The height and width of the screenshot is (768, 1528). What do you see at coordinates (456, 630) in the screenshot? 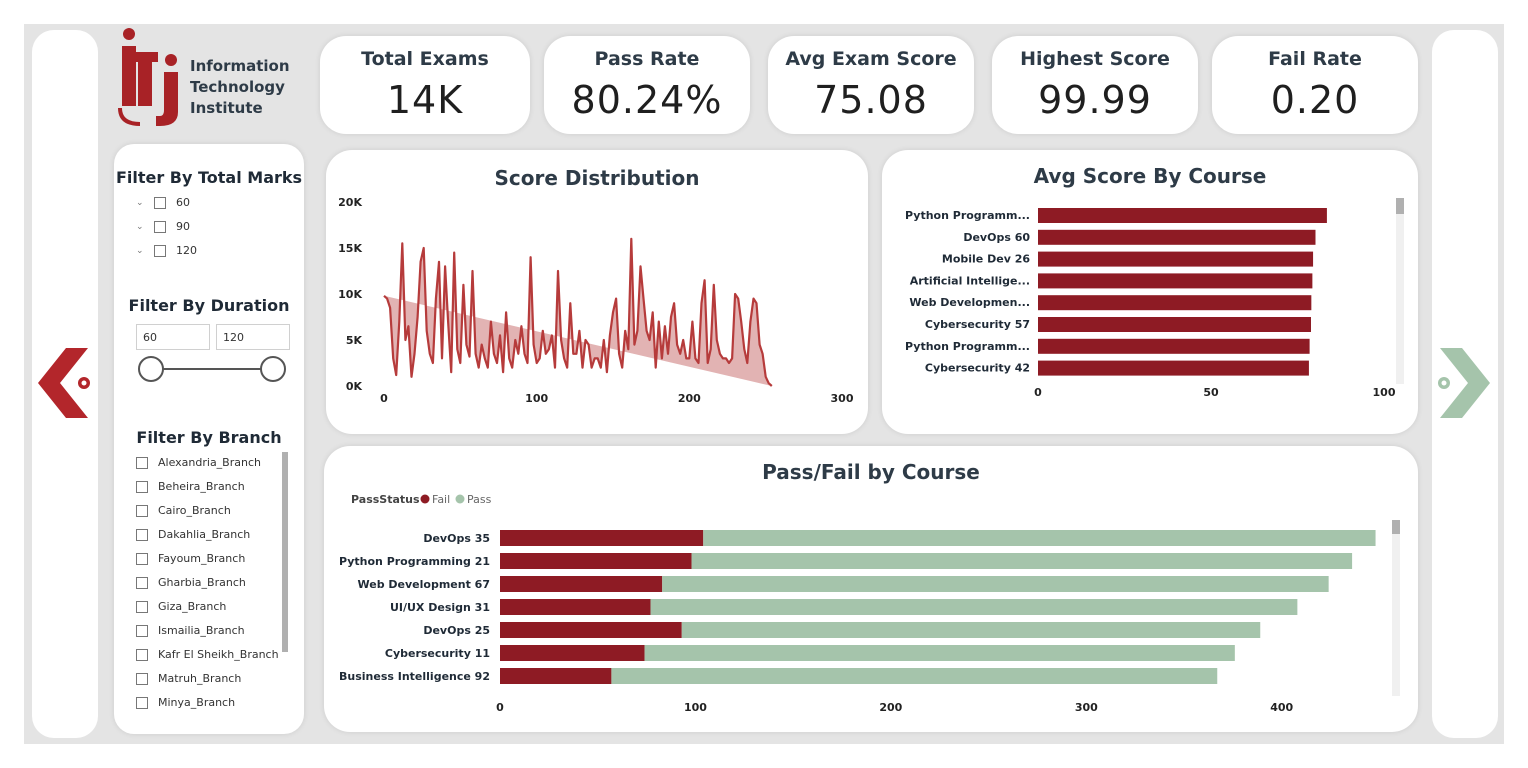
I see `category-label: DevOps 25` at bounding box center [456, 630].